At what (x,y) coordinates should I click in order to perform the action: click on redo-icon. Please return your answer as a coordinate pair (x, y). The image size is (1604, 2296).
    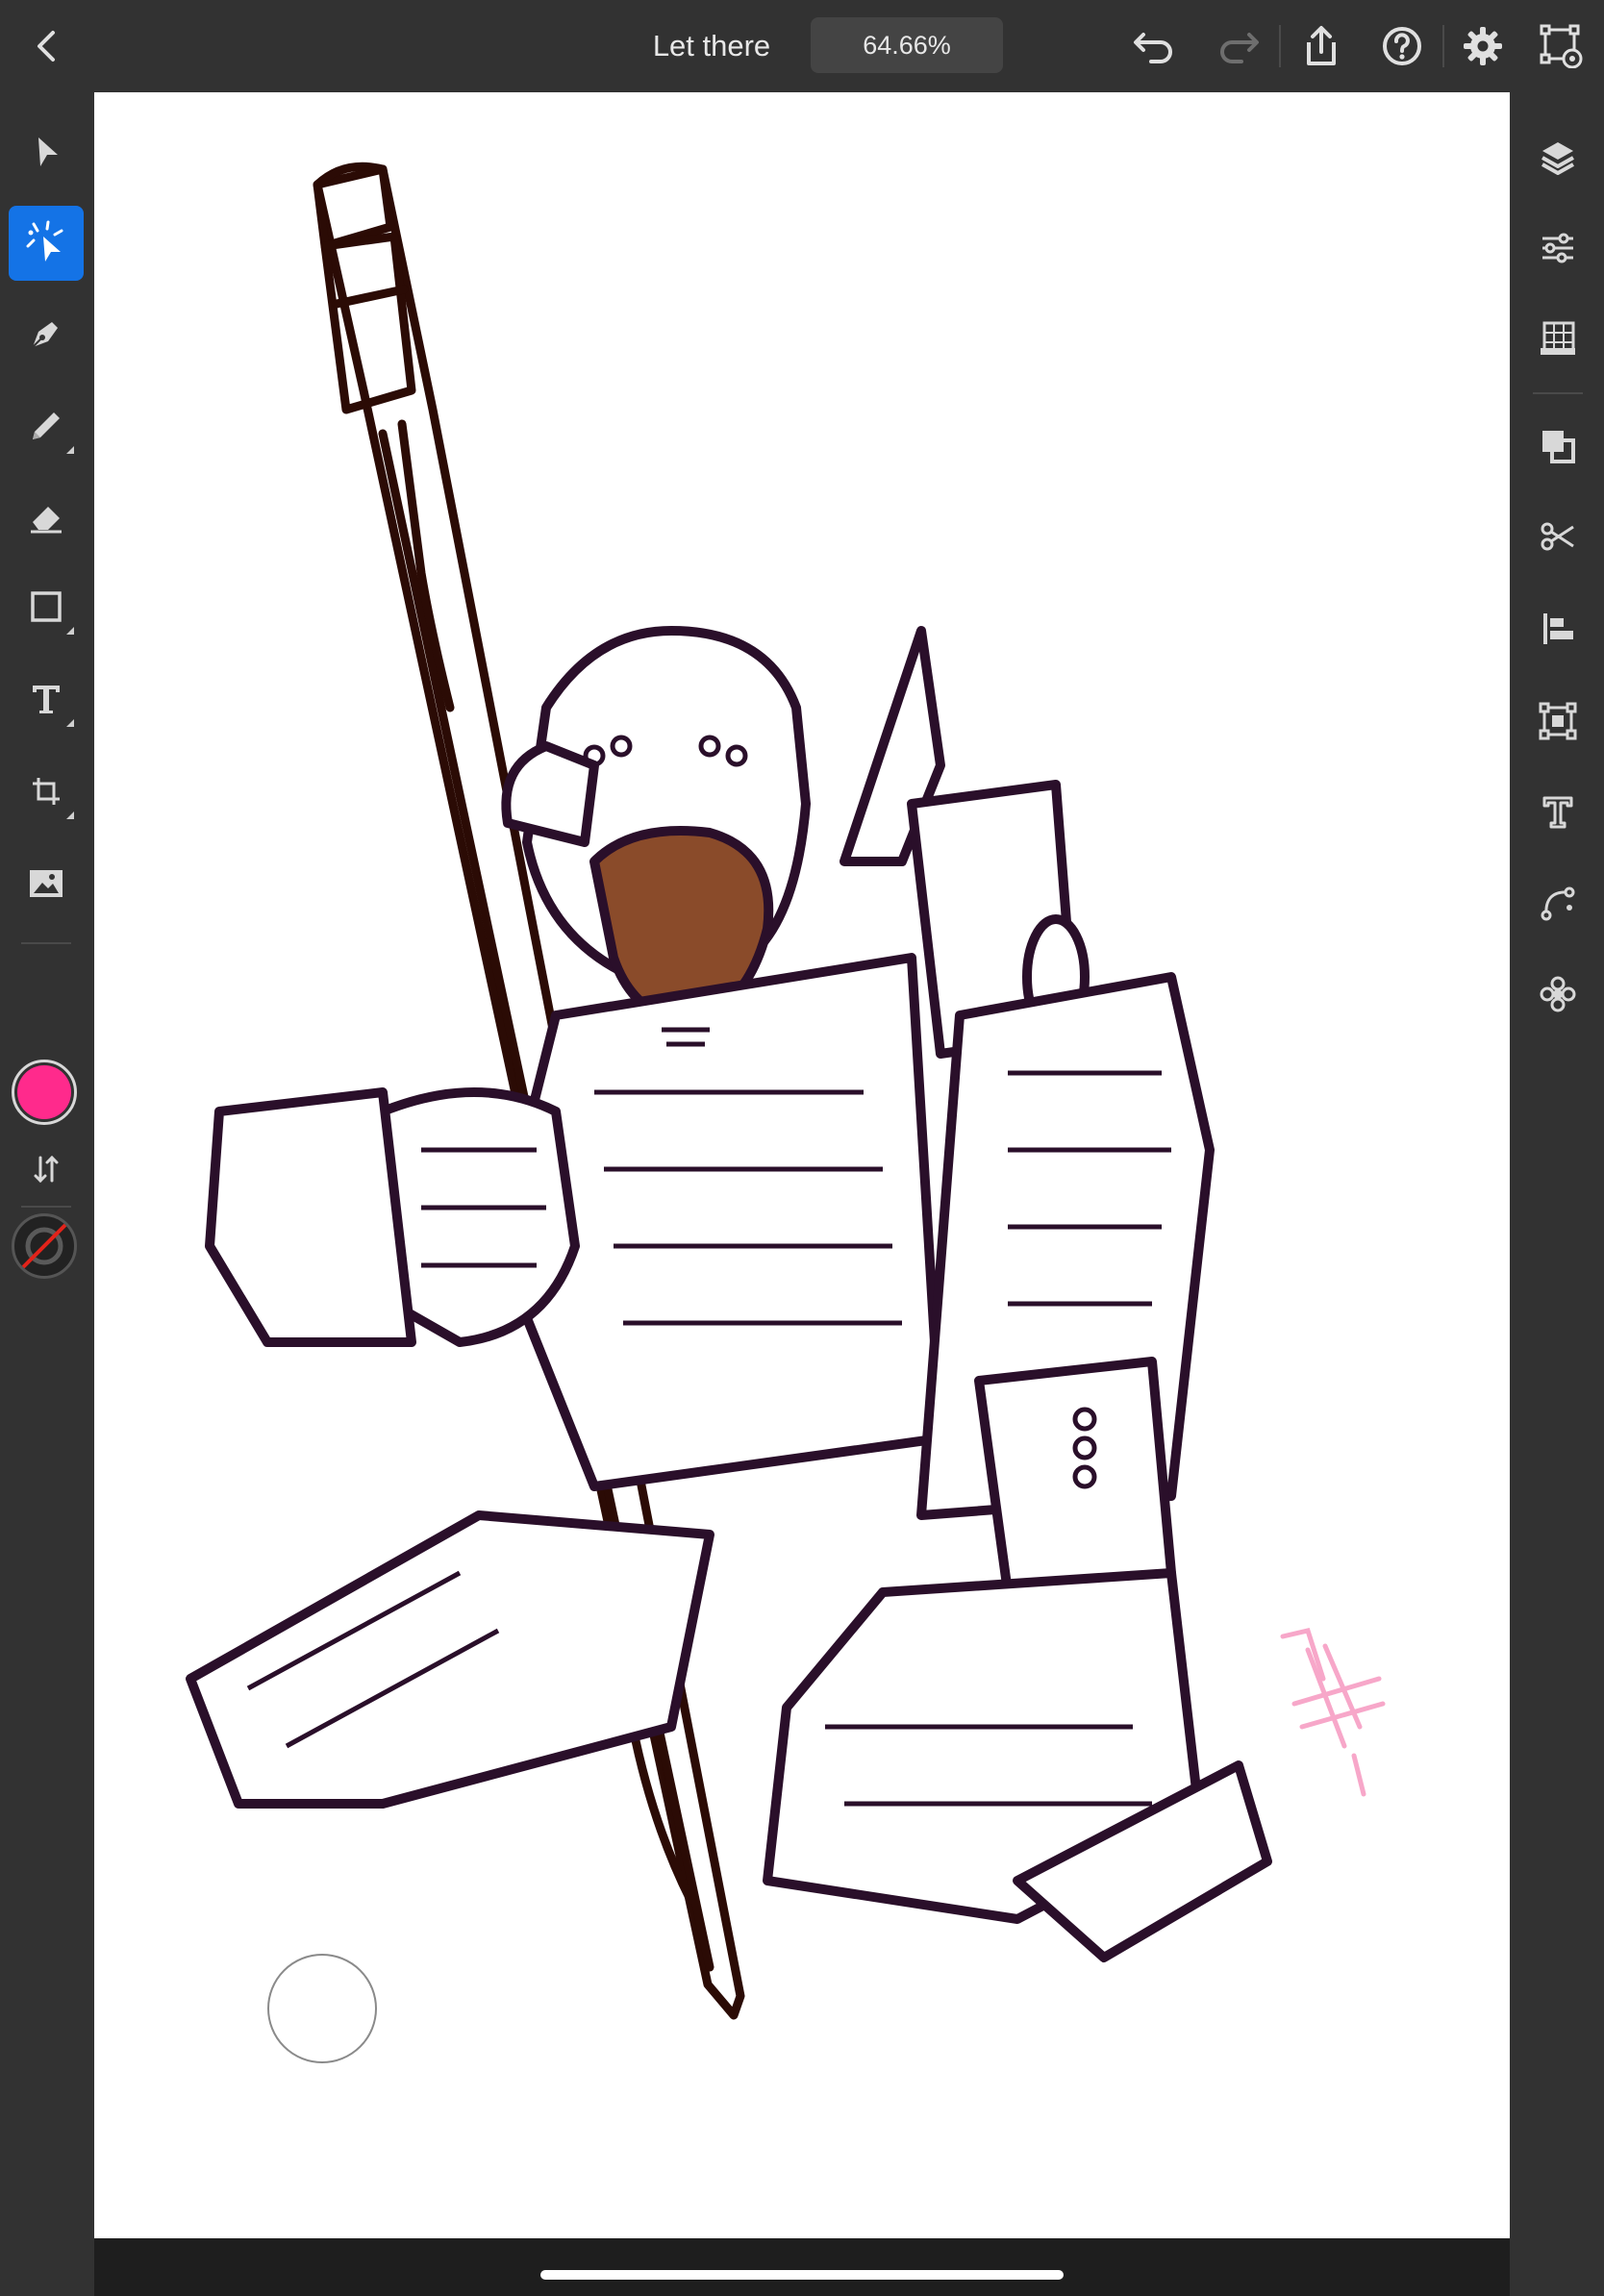
    Looking at the image, I should click on (1239, 46).